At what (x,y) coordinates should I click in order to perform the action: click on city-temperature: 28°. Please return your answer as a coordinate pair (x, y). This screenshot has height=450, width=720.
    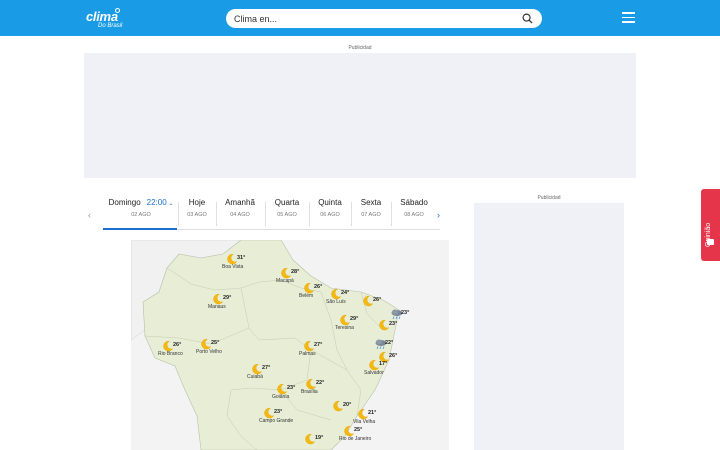
    Looking at the image, I should click on (295, 272).